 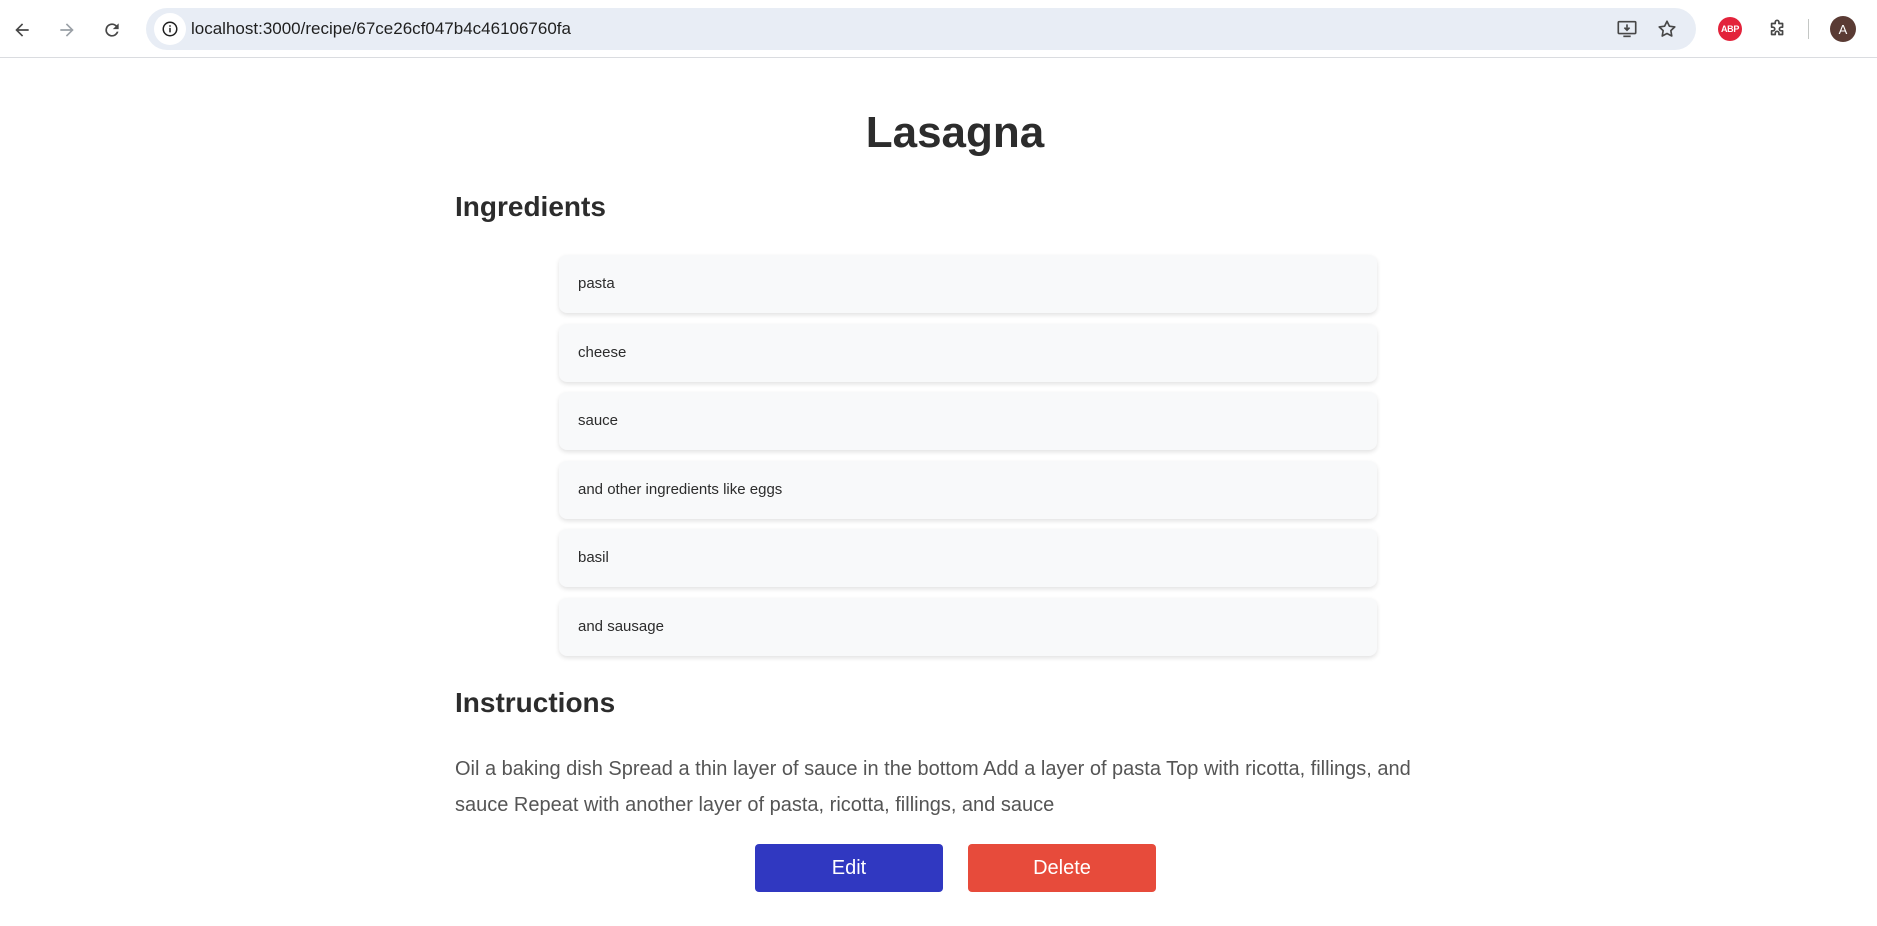 I want to click on forward-button, so click(x=67, y=30).